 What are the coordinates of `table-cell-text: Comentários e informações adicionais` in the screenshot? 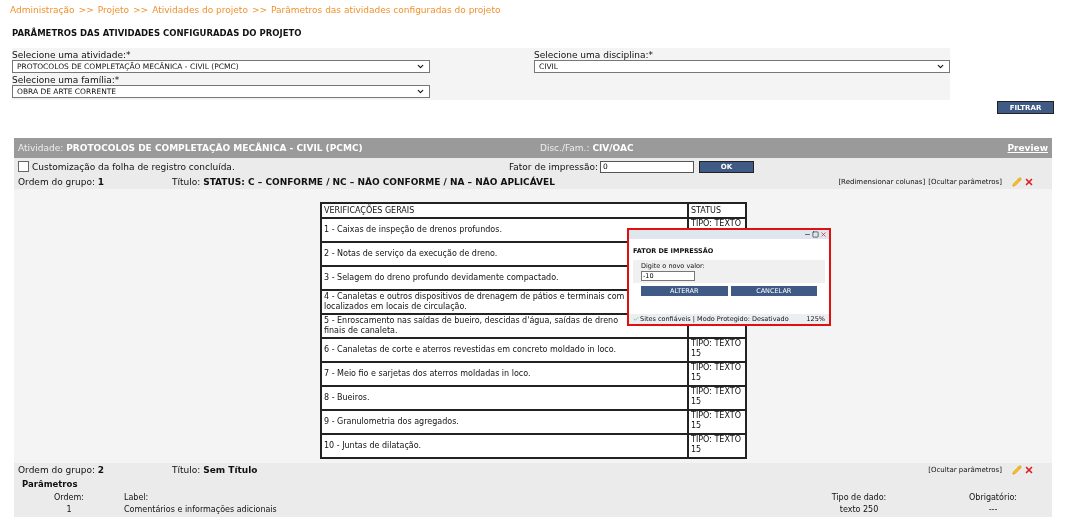 It's located at (201, 509).